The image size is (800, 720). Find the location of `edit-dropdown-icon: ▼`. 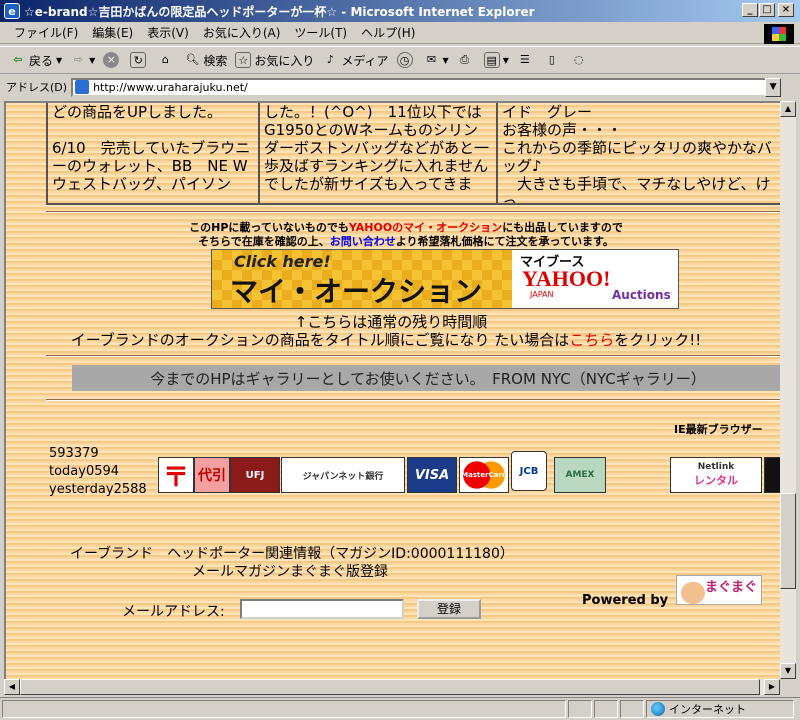

edit-dropdown-icon: ▼ is located at coordinates (506, 60).